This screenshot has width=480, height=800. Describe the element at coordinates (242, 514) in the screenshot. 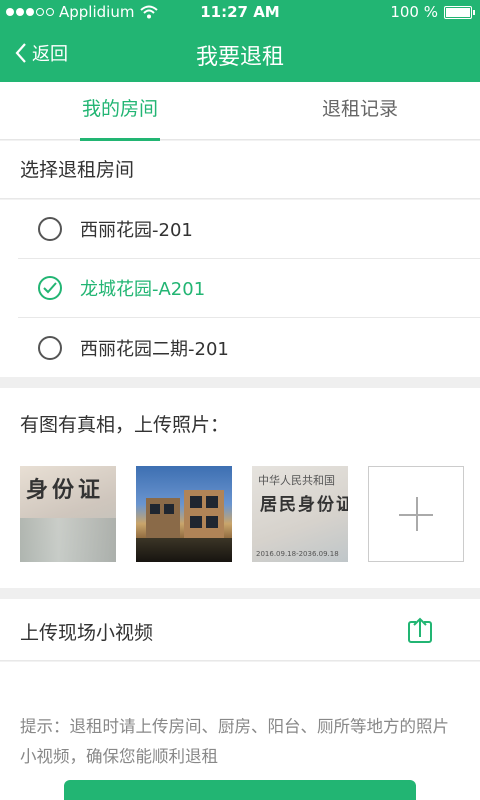

I see `photo-grid: 身份证 中华人民共和国 居民身份证 2016.09.18-2036.09.18` at that location.